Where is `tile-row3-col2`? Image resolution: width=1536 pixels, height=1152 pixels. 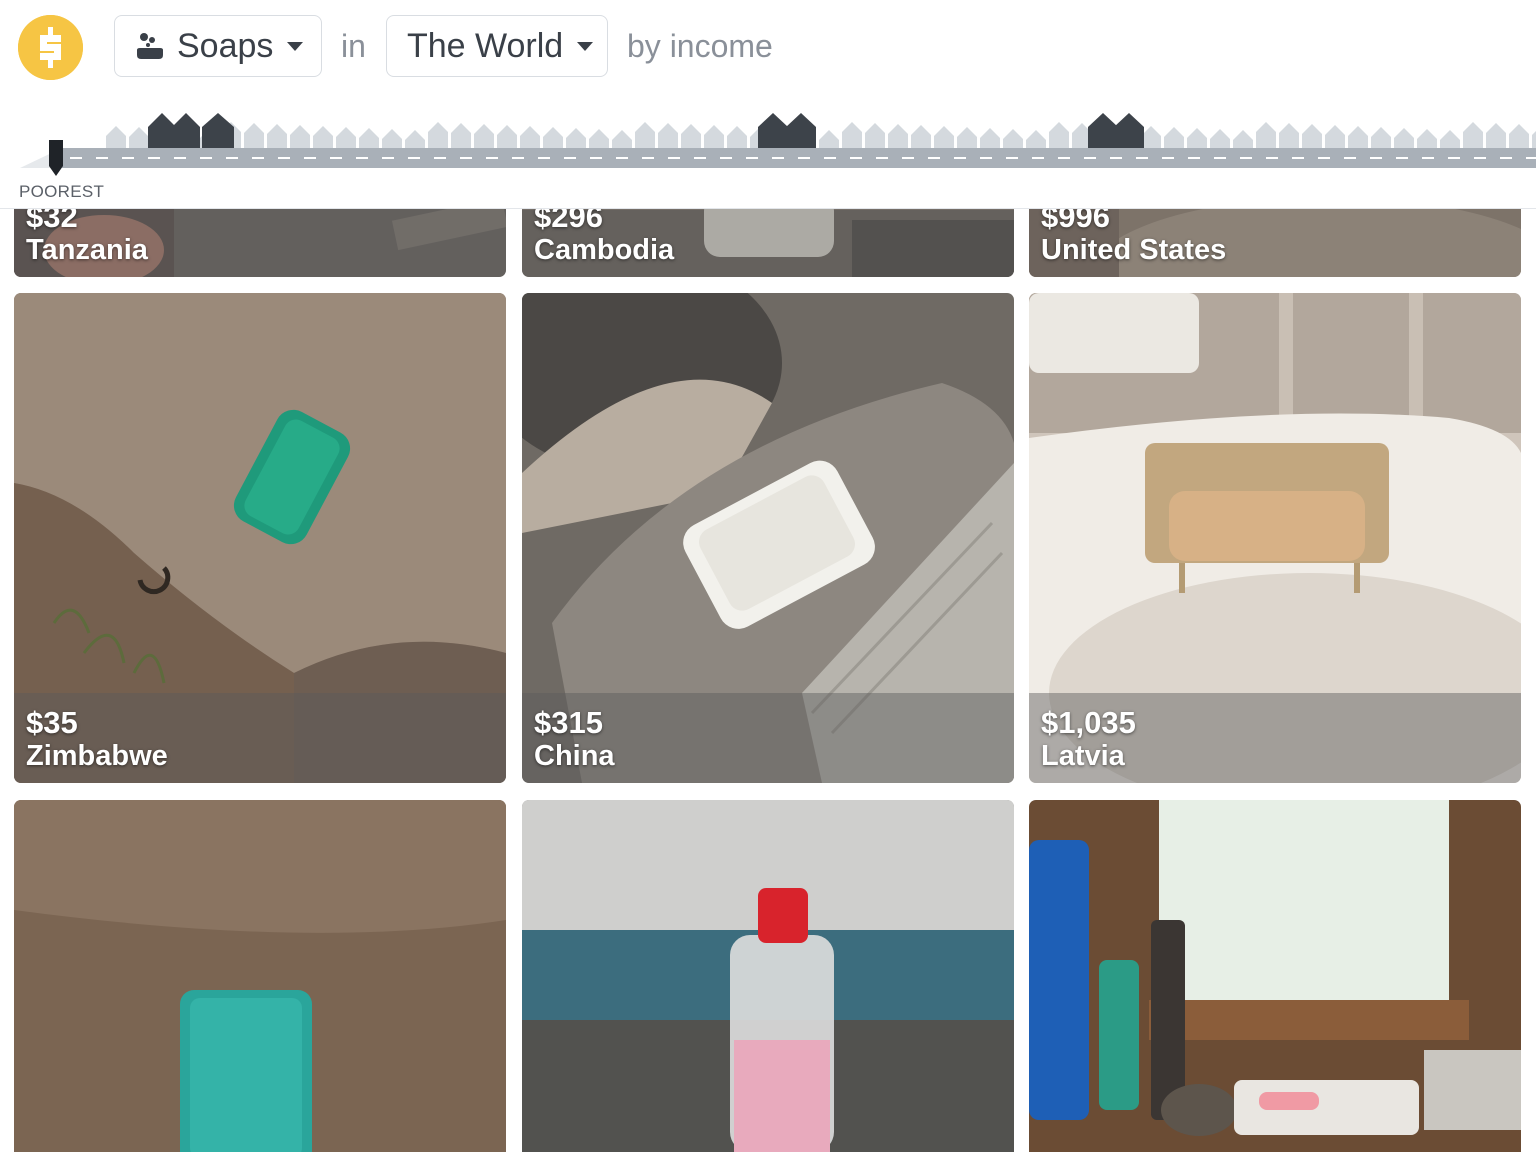
tile-row3-col2 is located at coordinates (768, 976).